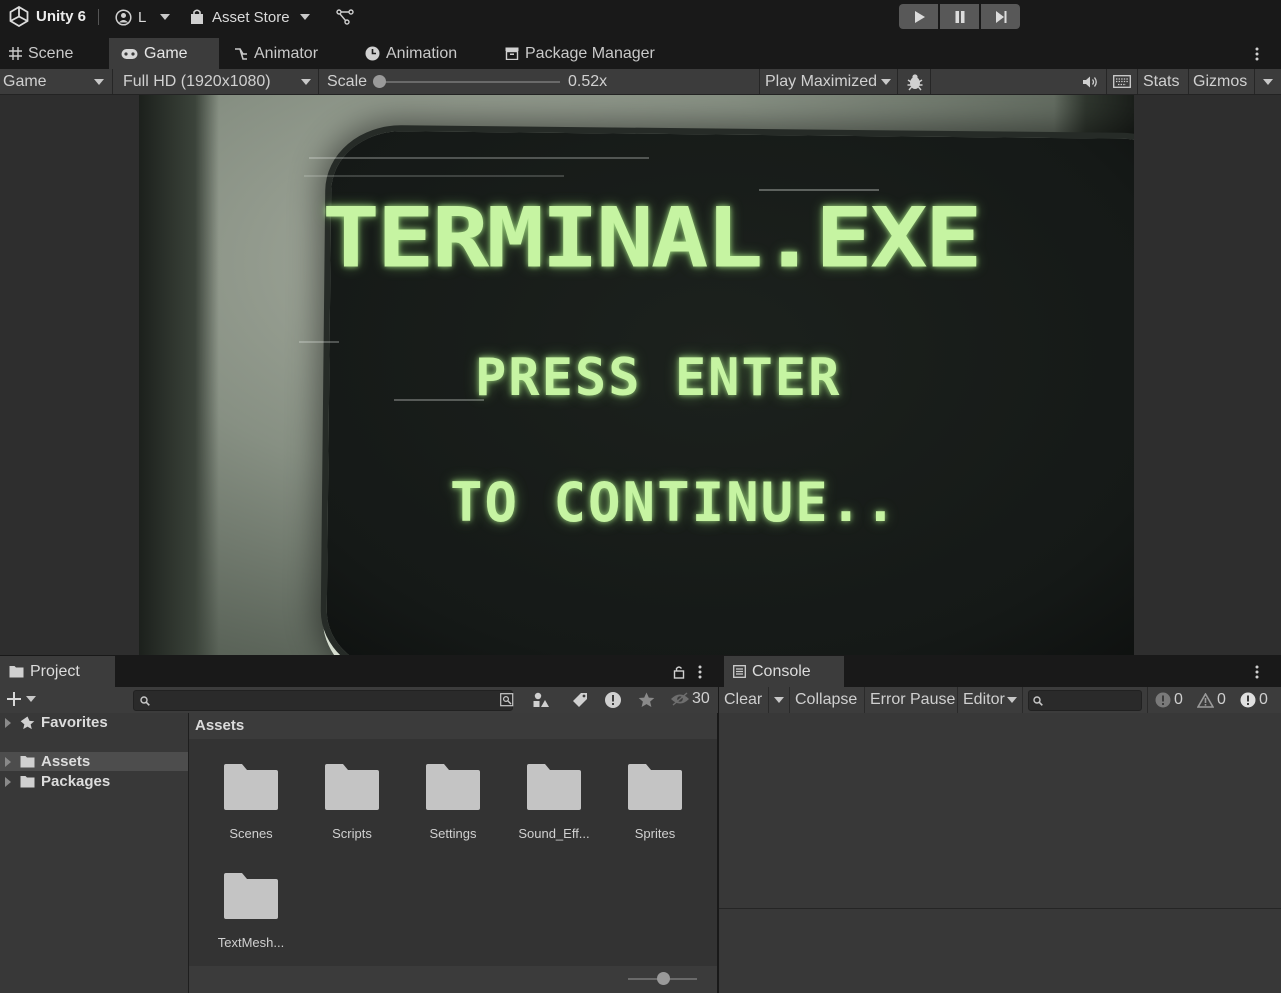 This screenshot has width=1281, height=993. I want to click on play-mode-dropdown: Play Maximized, so click(829, 81).